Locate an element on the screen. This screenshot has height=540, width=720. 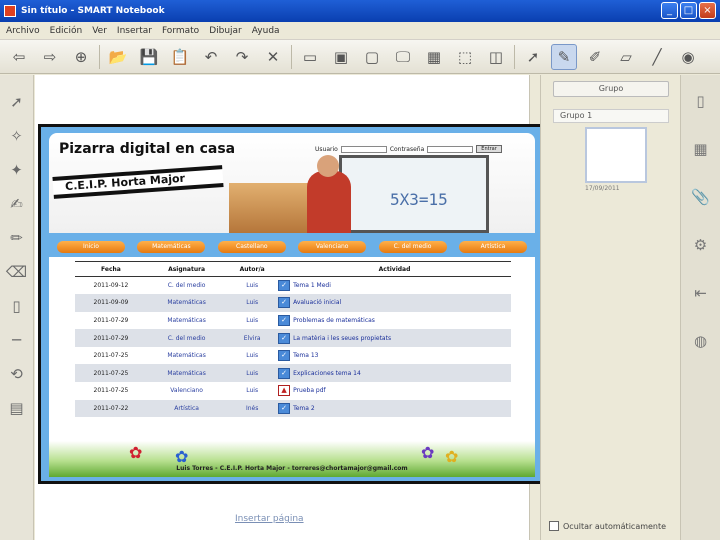
menu-dibujar: Dibujar is located at coordinates (225, 31).